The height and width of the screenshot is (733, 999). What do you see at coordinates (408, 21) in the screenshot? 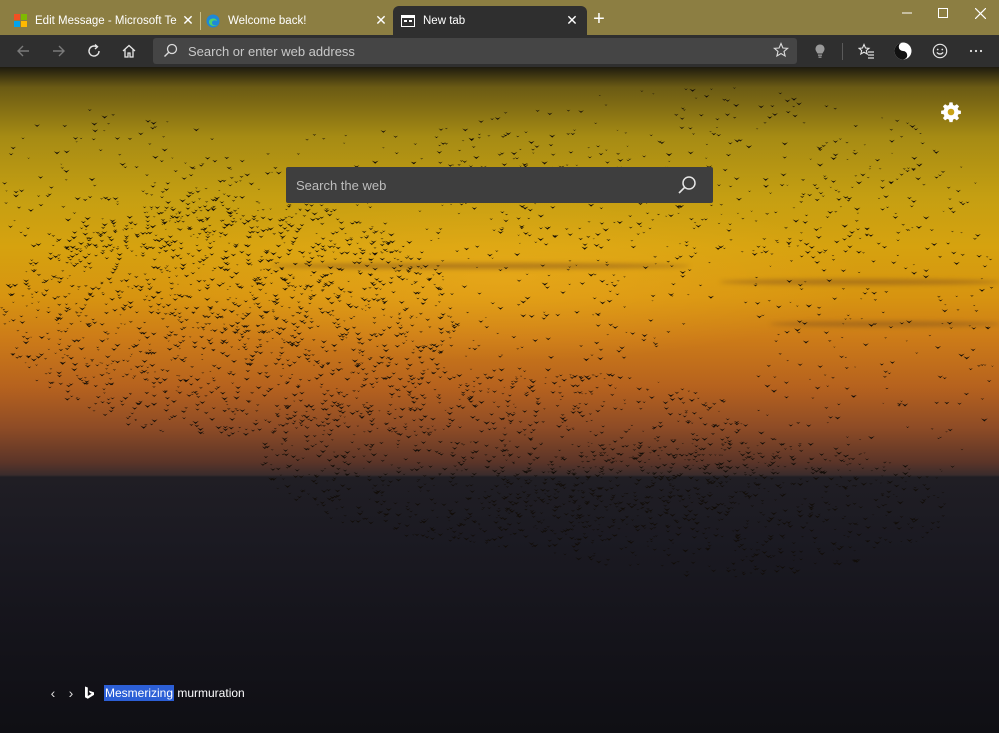
I see `newtab-page-icon` at bounding box center [408, 21].